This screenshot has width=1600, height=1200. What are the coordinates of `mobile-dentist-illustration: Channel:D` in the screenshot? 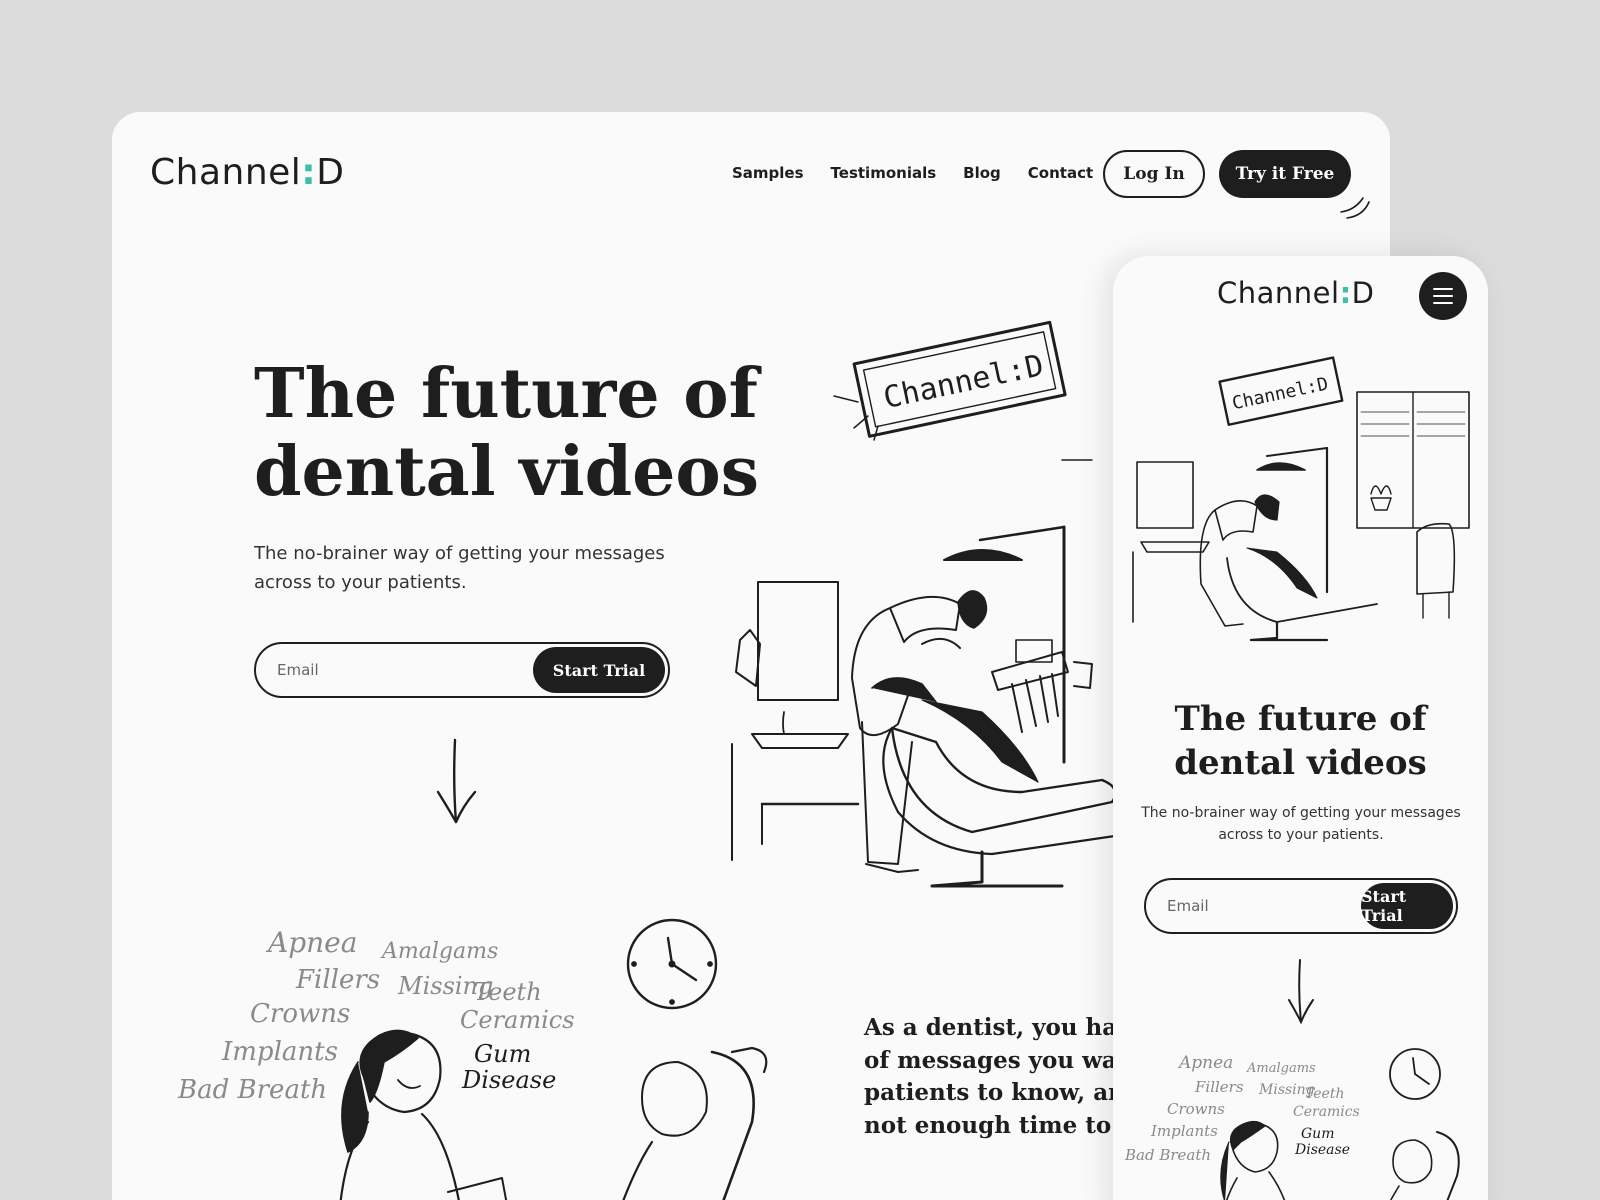 It's located at (1301, 499).